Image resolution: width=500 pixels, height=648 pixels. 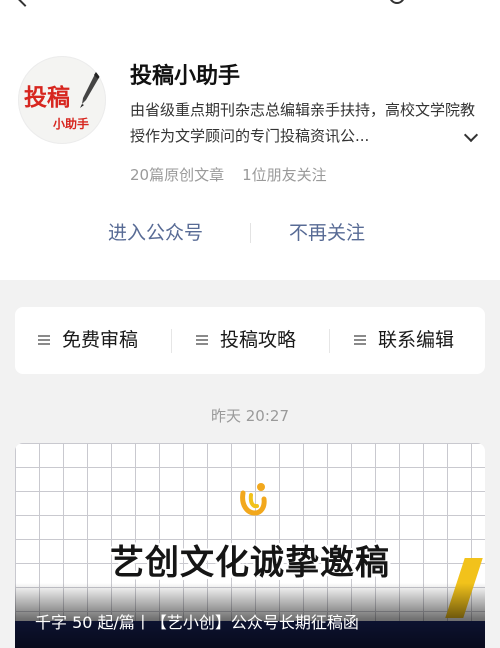 I want to click on friends-following-count: 1位朋友关注, so click(x=284, y=175).